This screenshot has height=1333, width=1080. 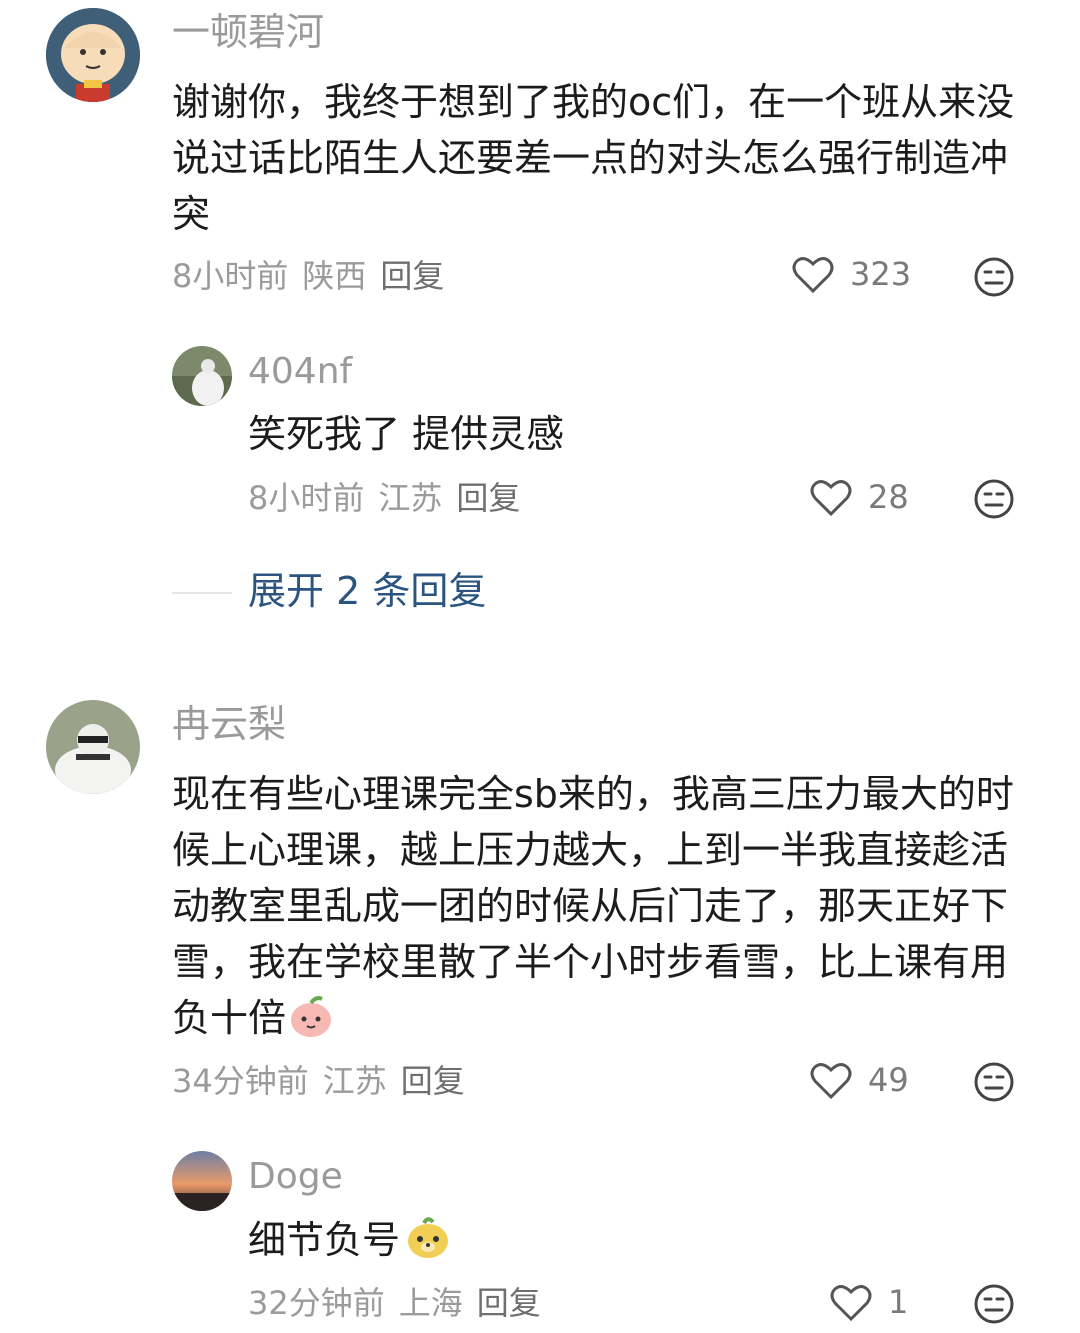 What do you see at coordinates (430, 1303) in the screenshot?
I see `reply-location: 上海` at bounding box center [430, 1303].